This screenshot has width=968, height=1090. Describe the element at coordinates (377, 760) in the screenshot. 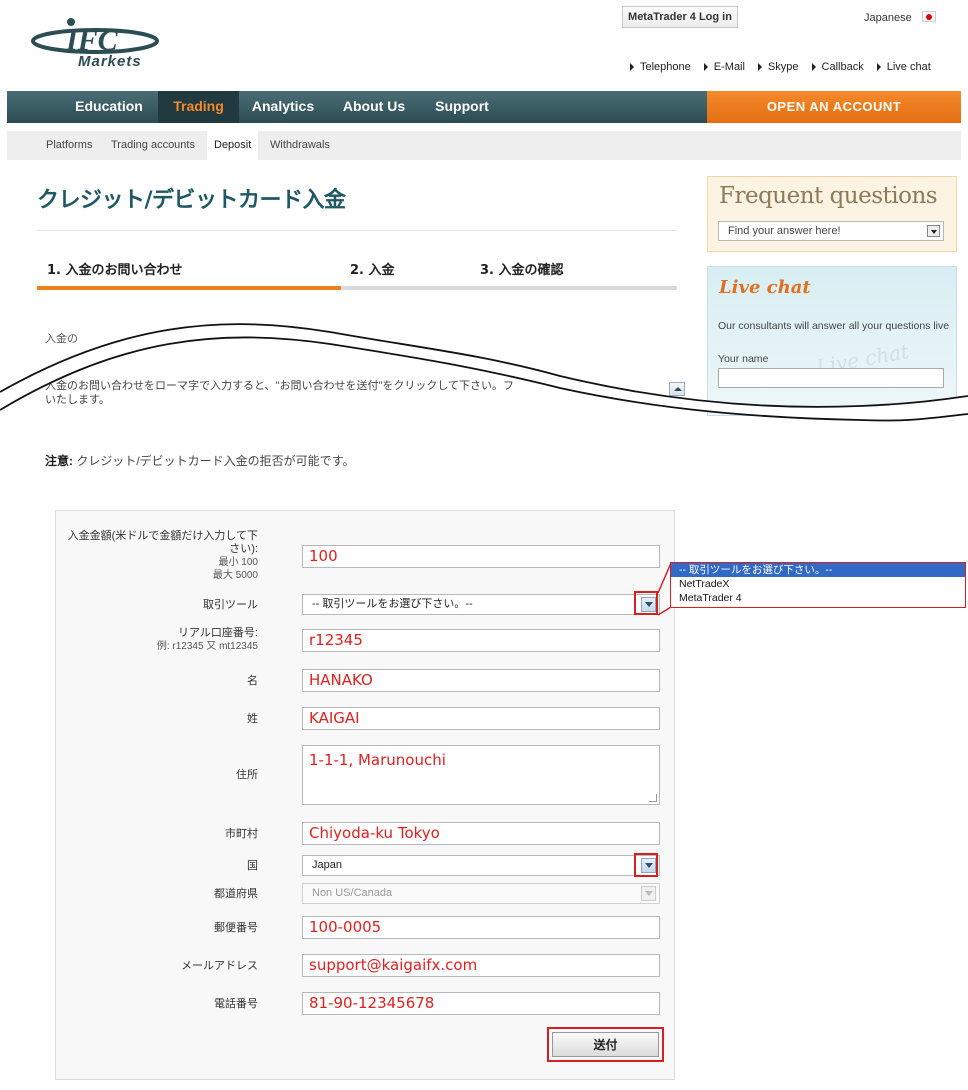

I see `address-value: 1-1-1, Marunouchi` at that location.